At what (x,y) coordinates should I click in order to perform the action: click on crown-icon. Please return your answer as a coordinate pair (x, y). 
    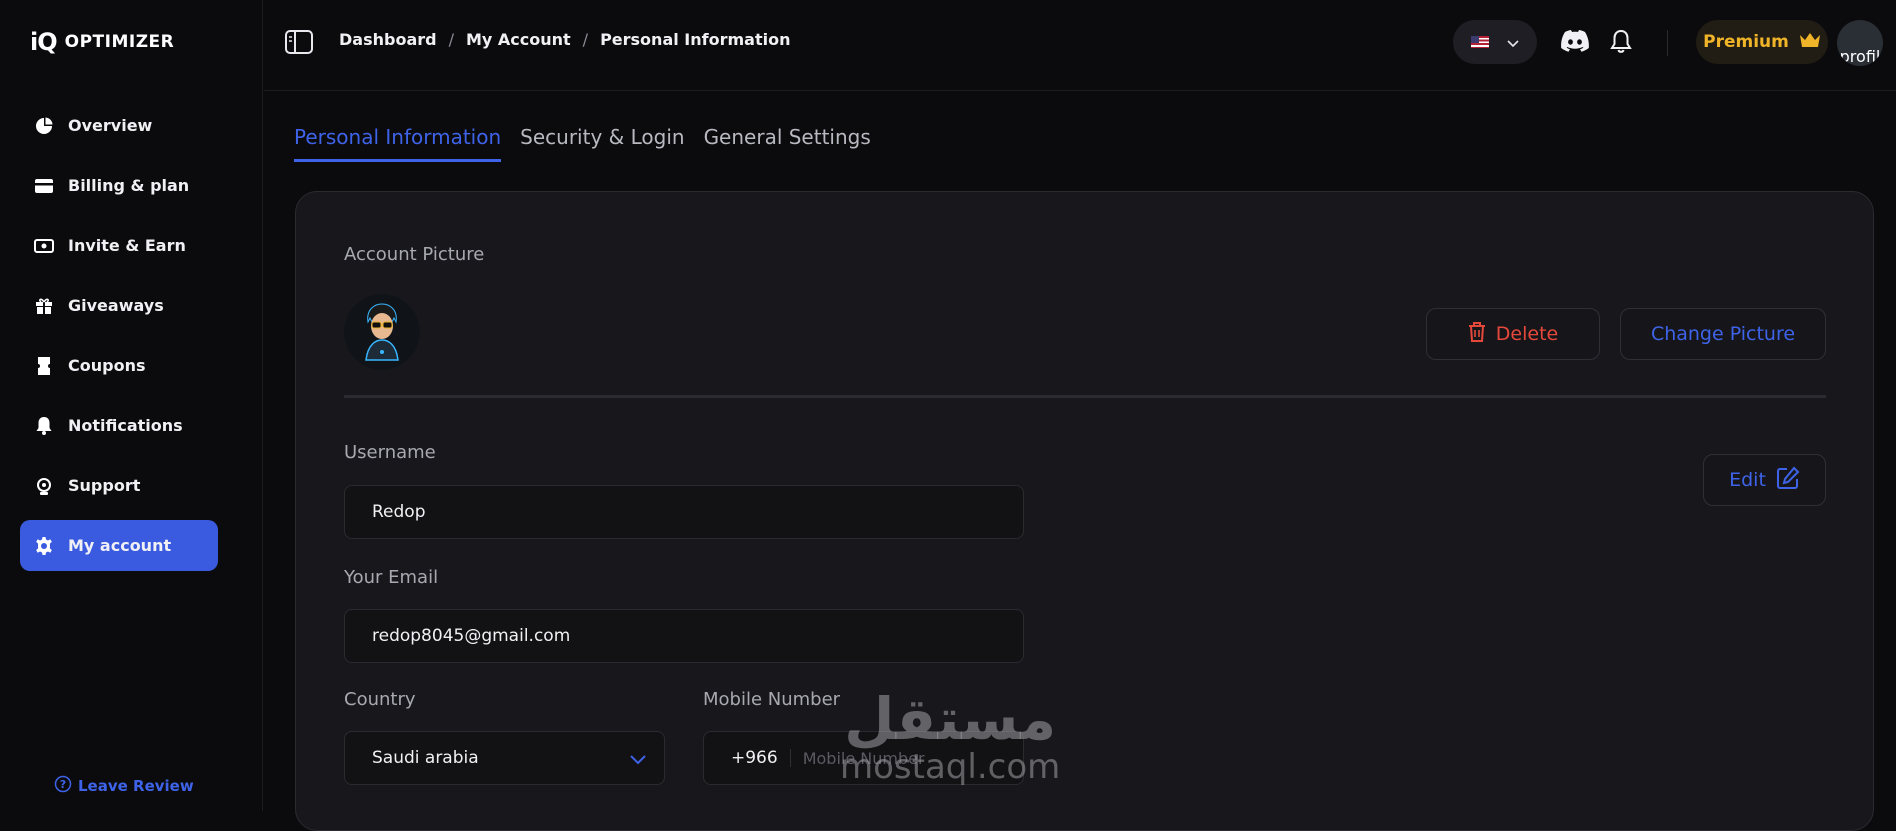
    Looking at the image, I should click on (1810, 42).